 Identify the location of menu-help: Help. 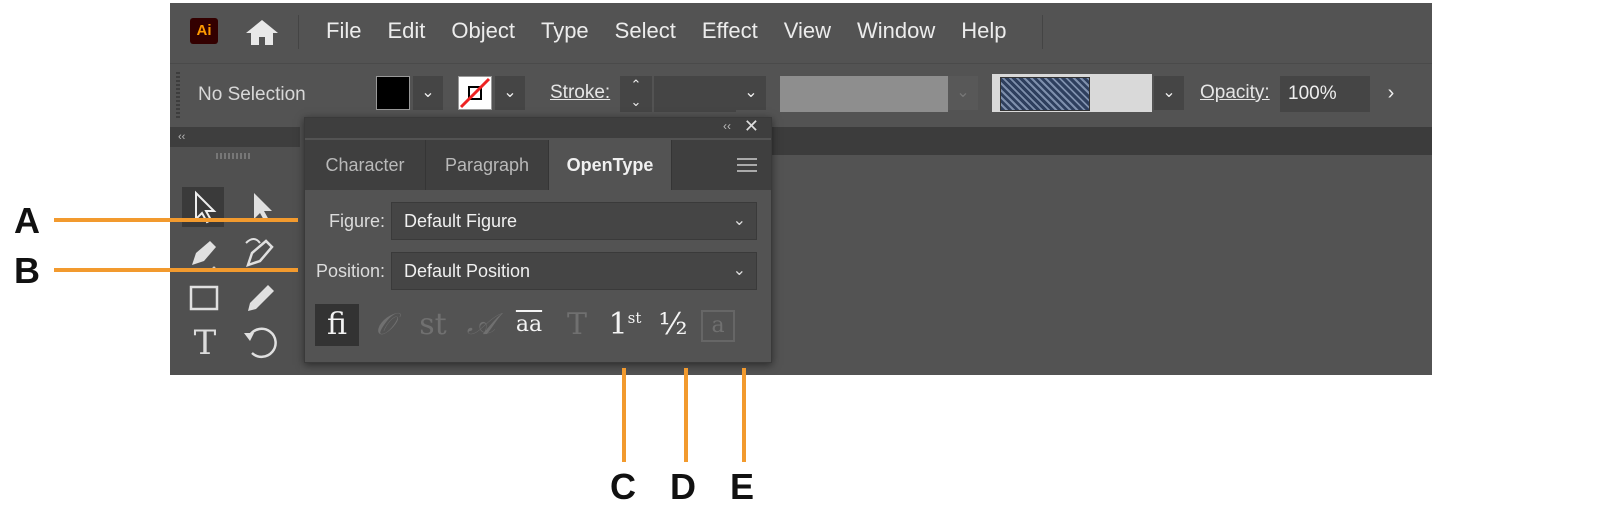
(983, 31).